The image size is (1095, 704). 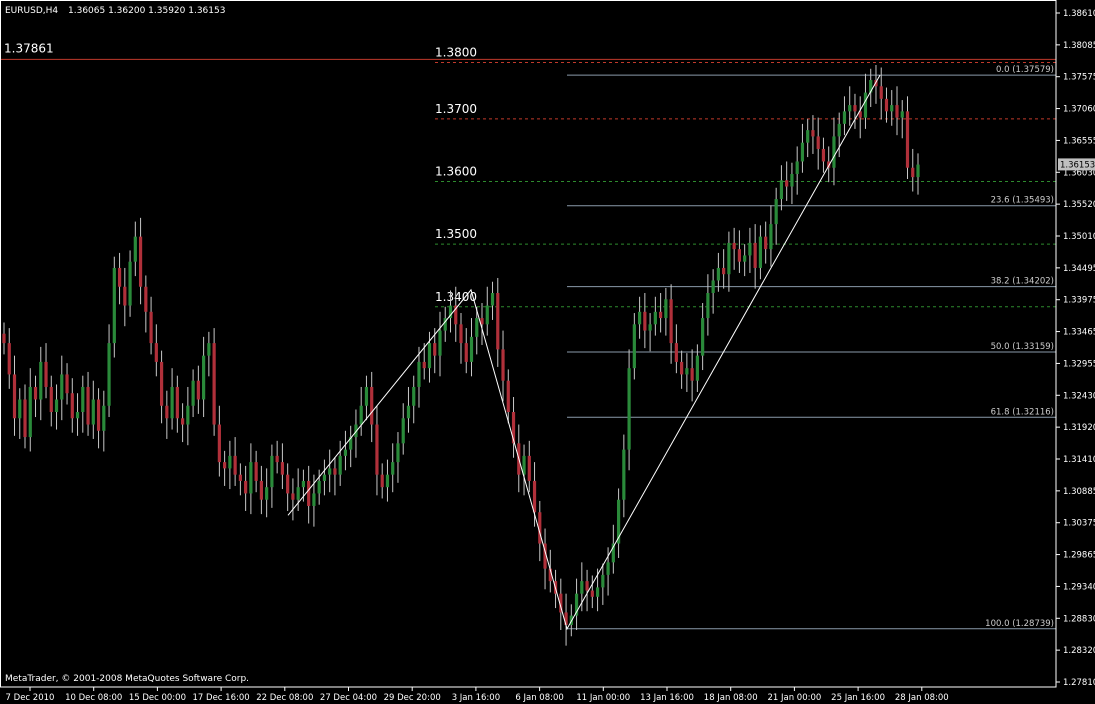 What do you see at coordinates (30, 698) in the screenshot?
I see `x-tick-label: 7 Dec 2010` at bounding box center [30, 698].